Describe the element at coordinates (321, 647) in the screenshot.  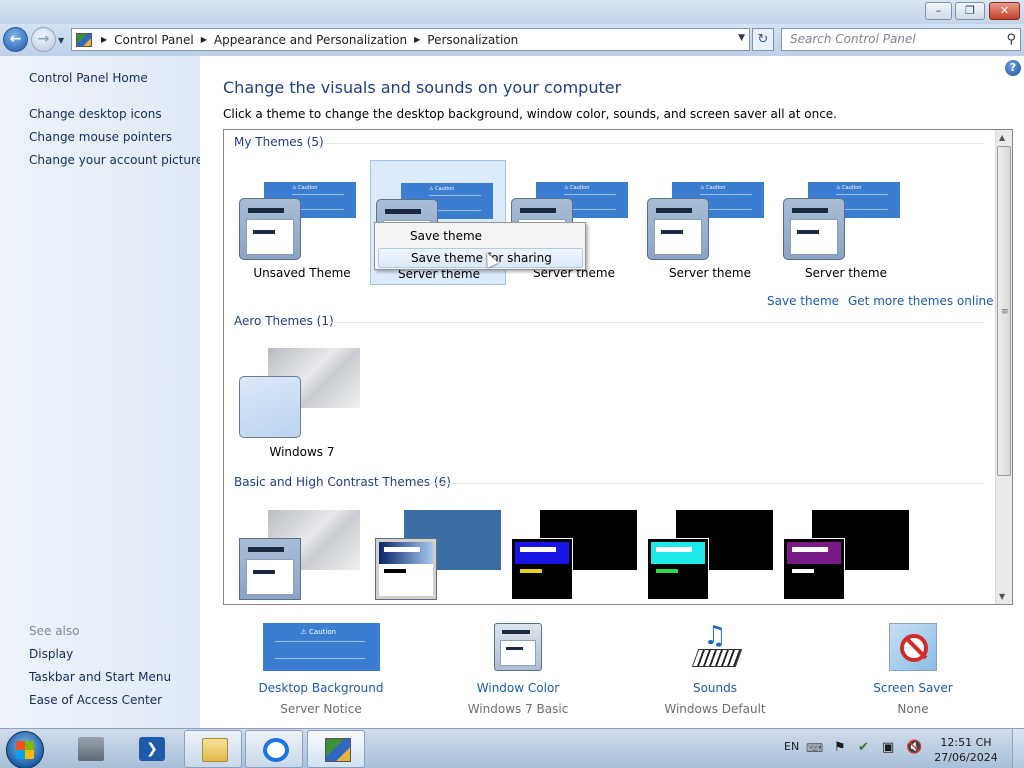
I see `desktop-background-icon: ⚠ Caution` at that location.